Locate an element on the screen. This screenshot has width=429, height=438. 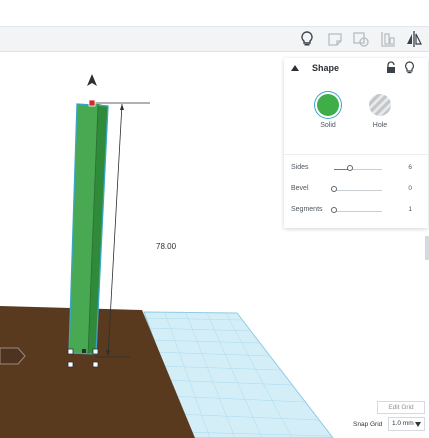
sides-value: 6 is located at coordinates (410, 167).